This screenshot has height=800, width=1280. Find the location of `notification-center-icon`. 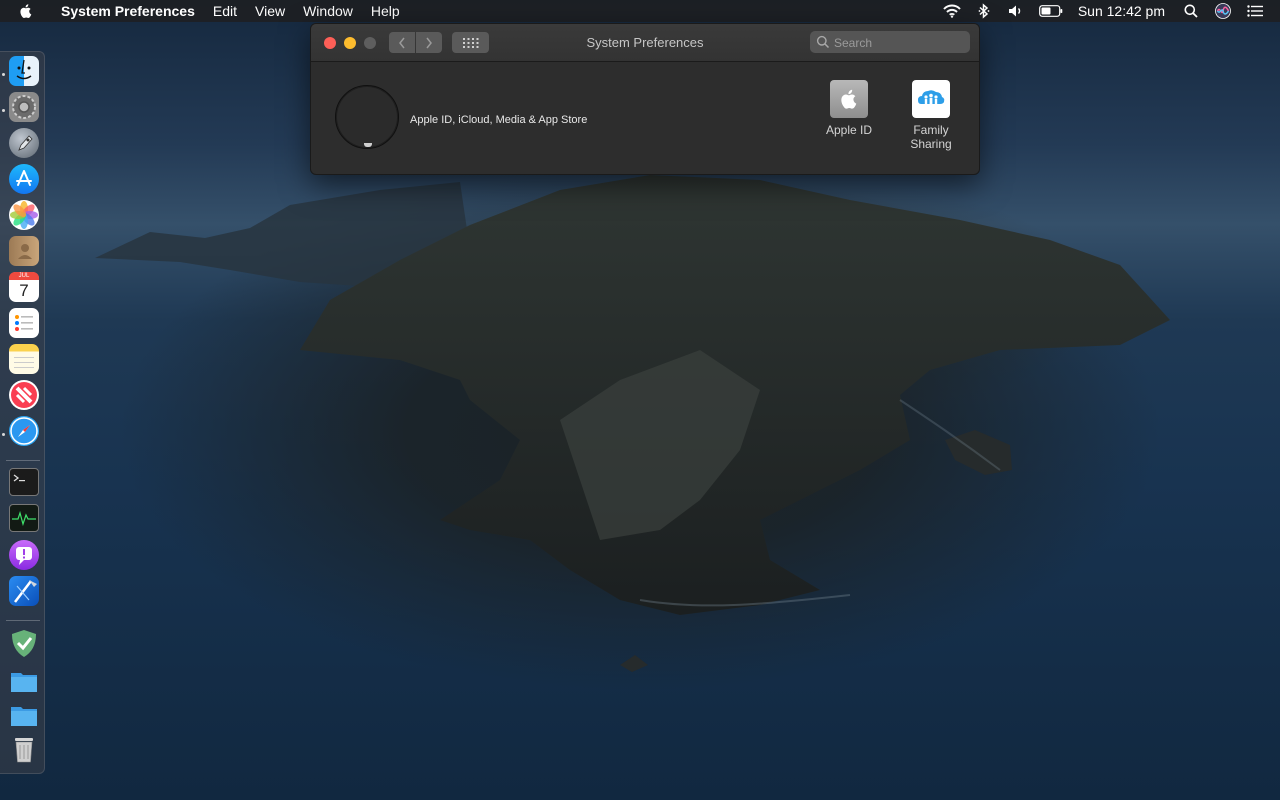

notification-center-icon is located at coordinates (1255, 11).